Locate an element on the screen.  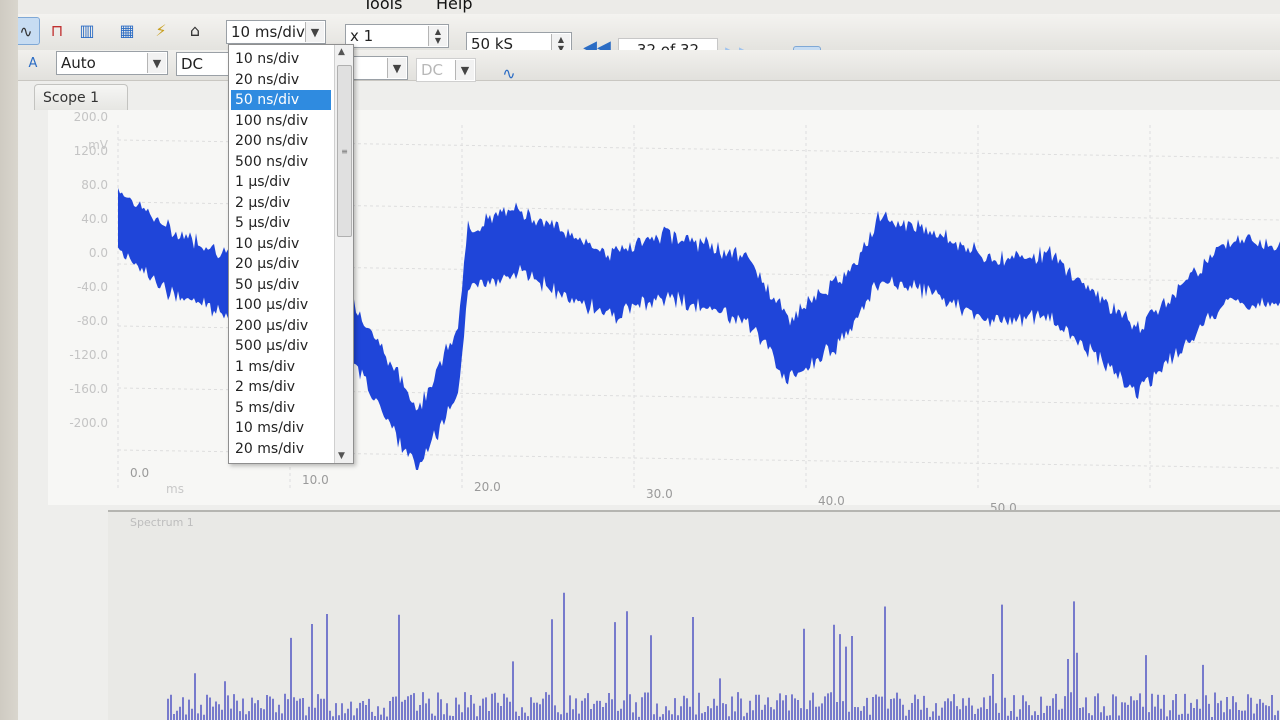
scrollbar-thumb: ≡ is located at coordinates (344, 151).